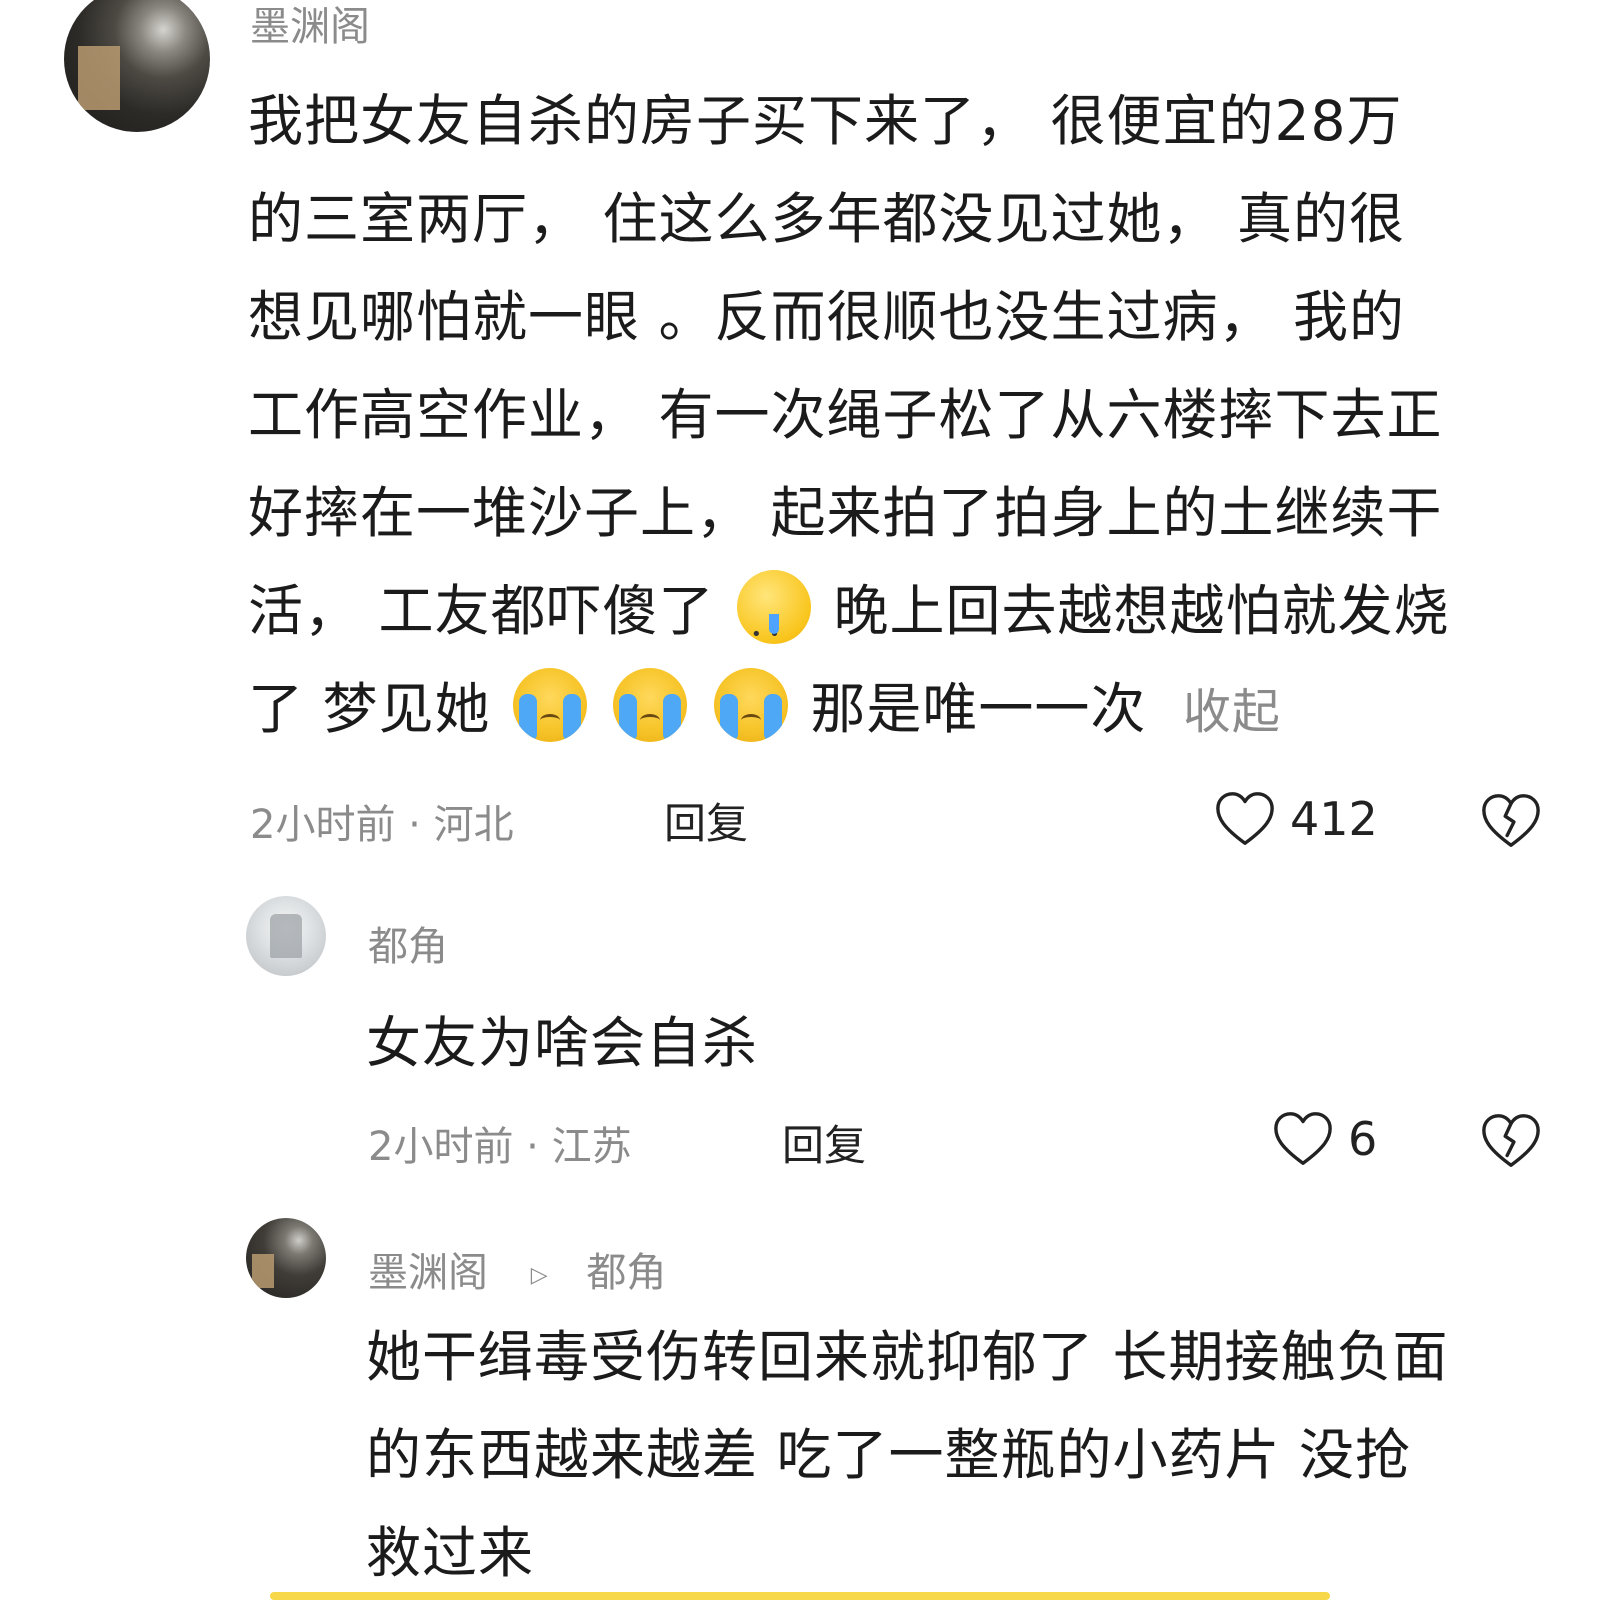 Image resolution: width=1608 pixels, height=1600 pixels. I want to click on comment-line: 活， 工友都吓傻了 晚上回去越想越怕就发烧, so click(904, 623).